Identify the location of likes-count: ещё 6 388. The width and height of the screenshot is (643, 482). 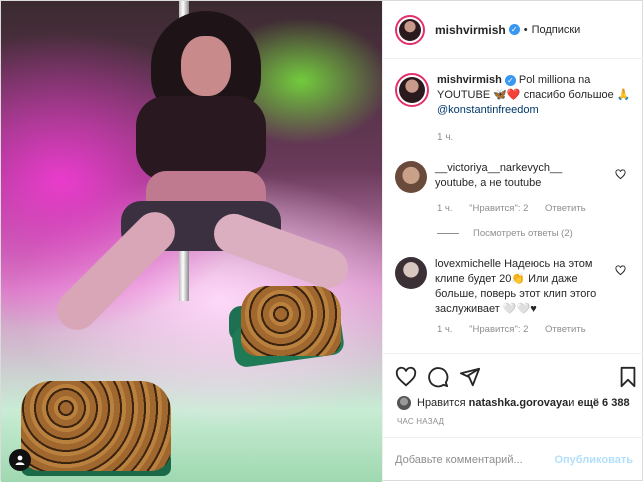
(603, 403).